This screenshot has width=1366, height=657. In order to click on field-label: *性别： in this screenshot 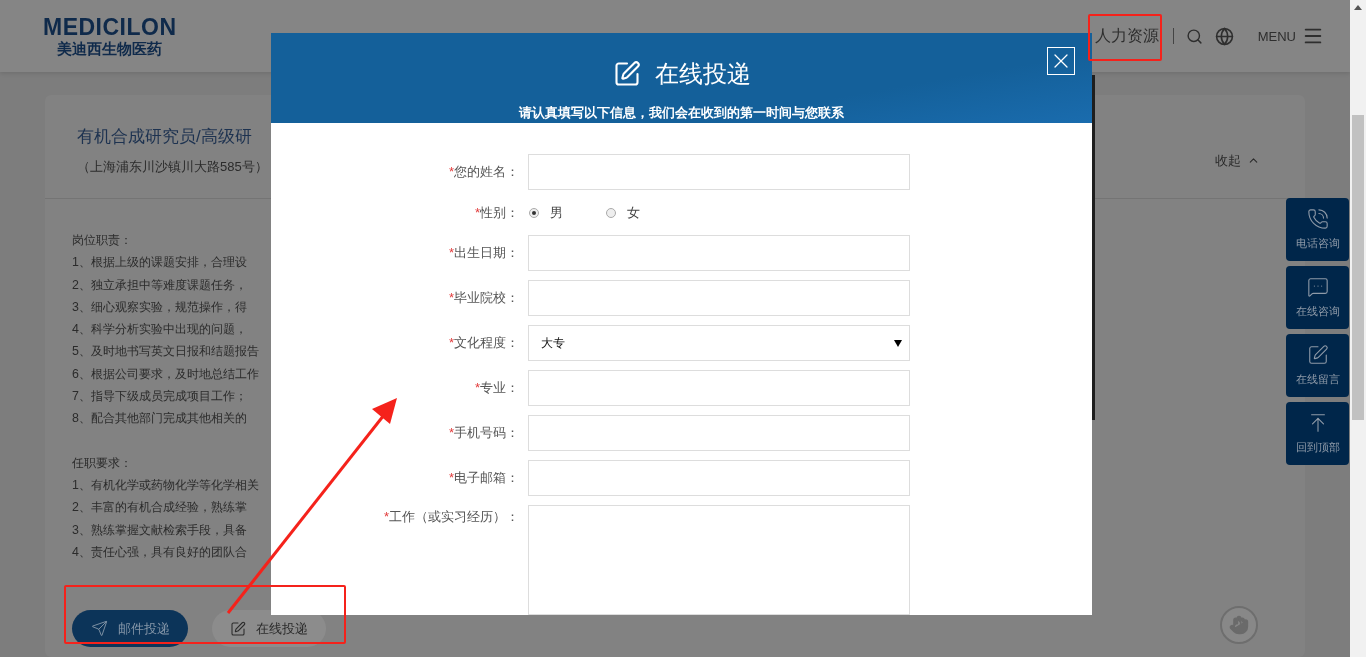, I will do `click(496, 212)`.